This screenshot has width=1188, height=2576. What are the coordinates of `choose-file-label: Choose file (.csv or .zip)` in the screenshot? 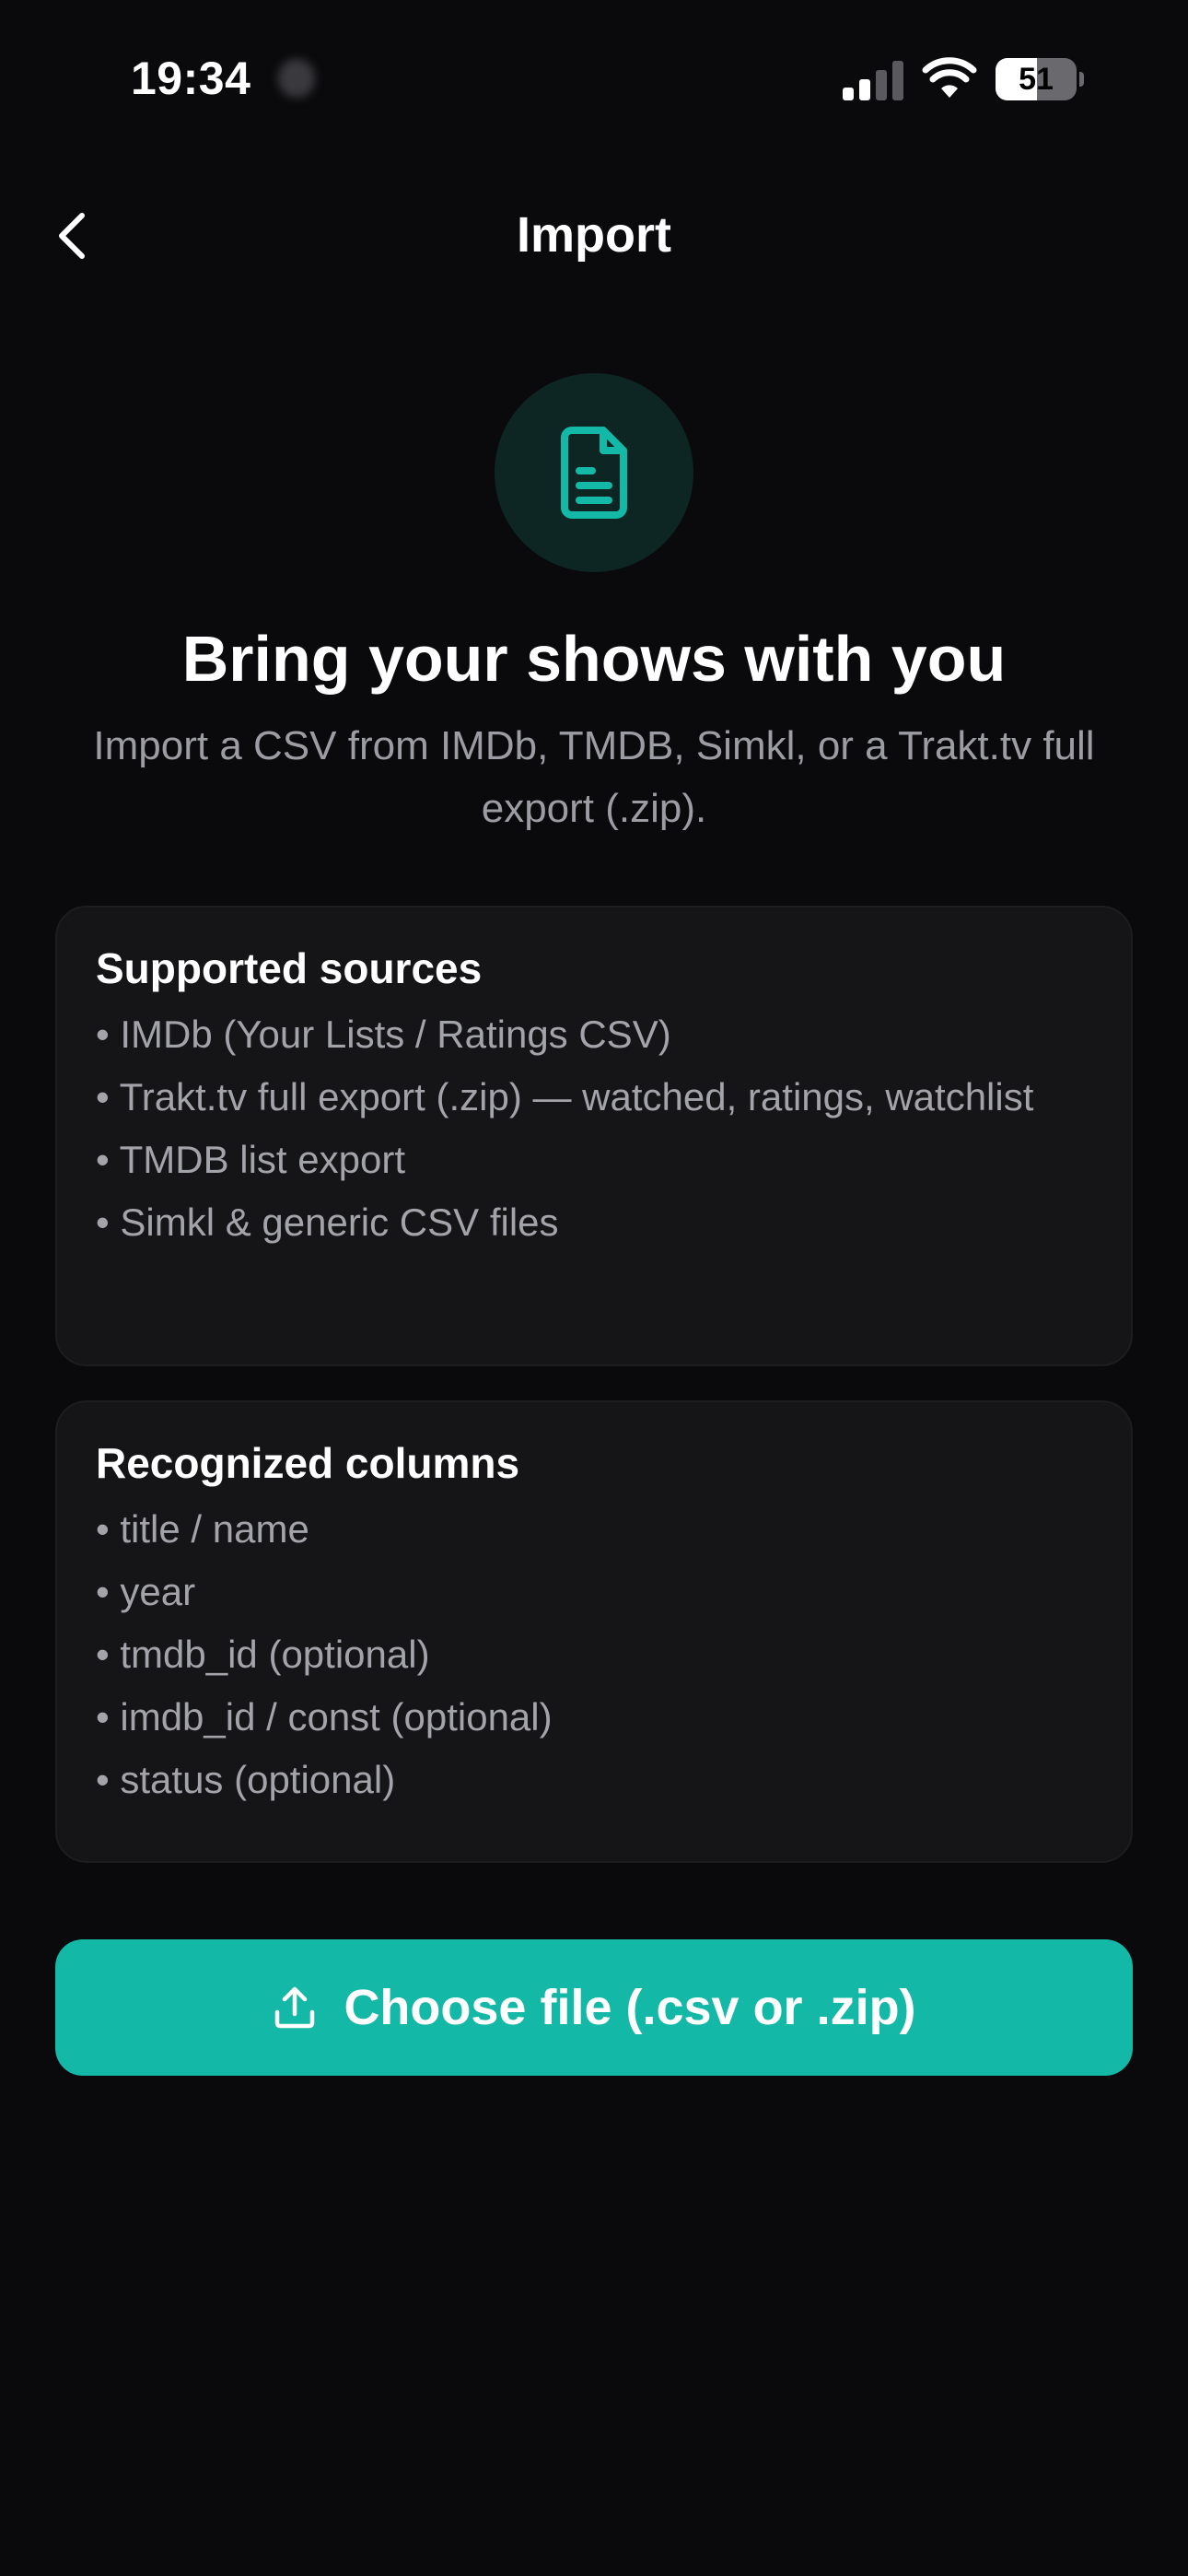 It's located at (630, 2008).